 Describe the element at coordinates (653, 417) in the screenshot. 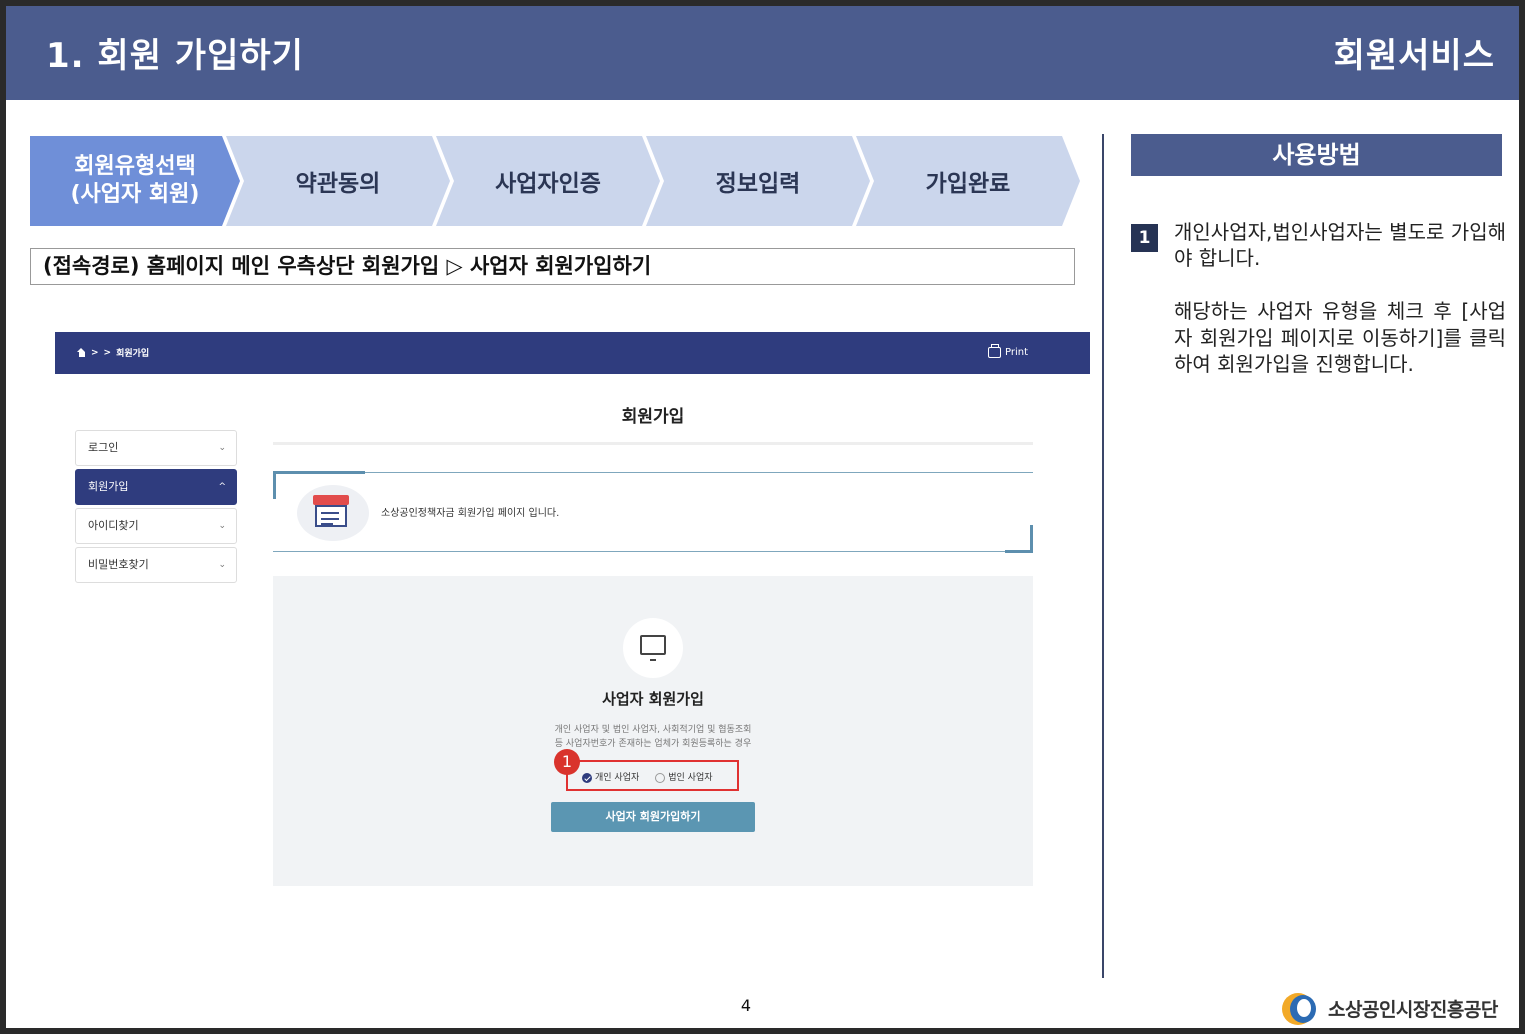

I see `section-title: 회원가입` at that location.